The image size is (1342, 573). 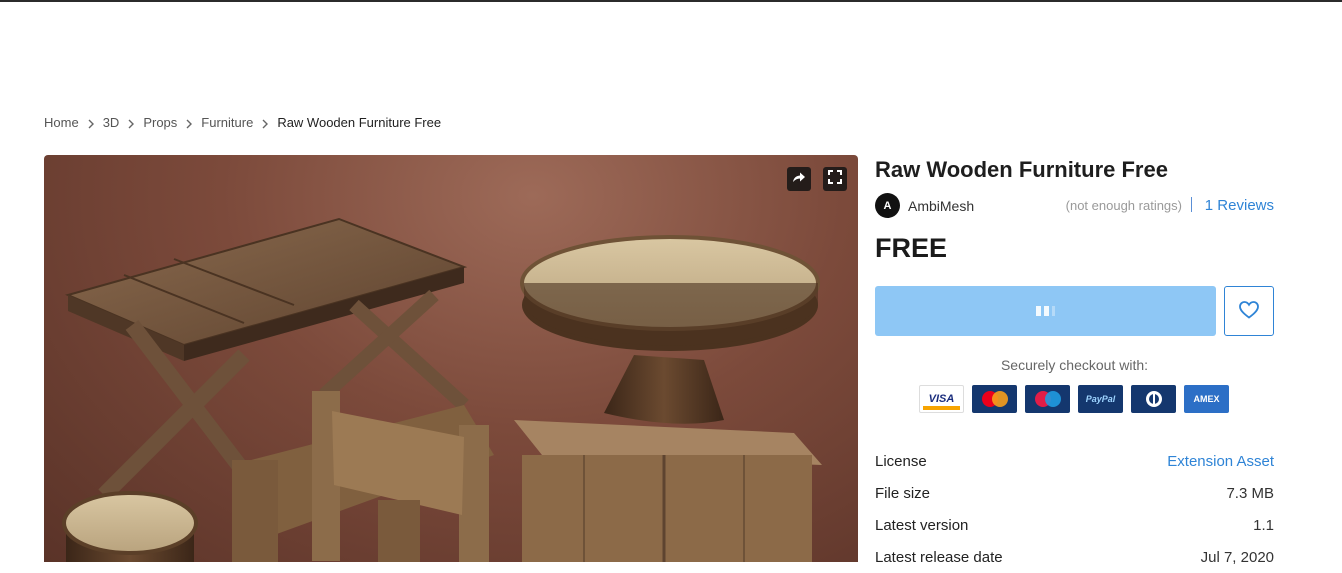 I want to click on mastercard-icon, so click(x=994, y=399).